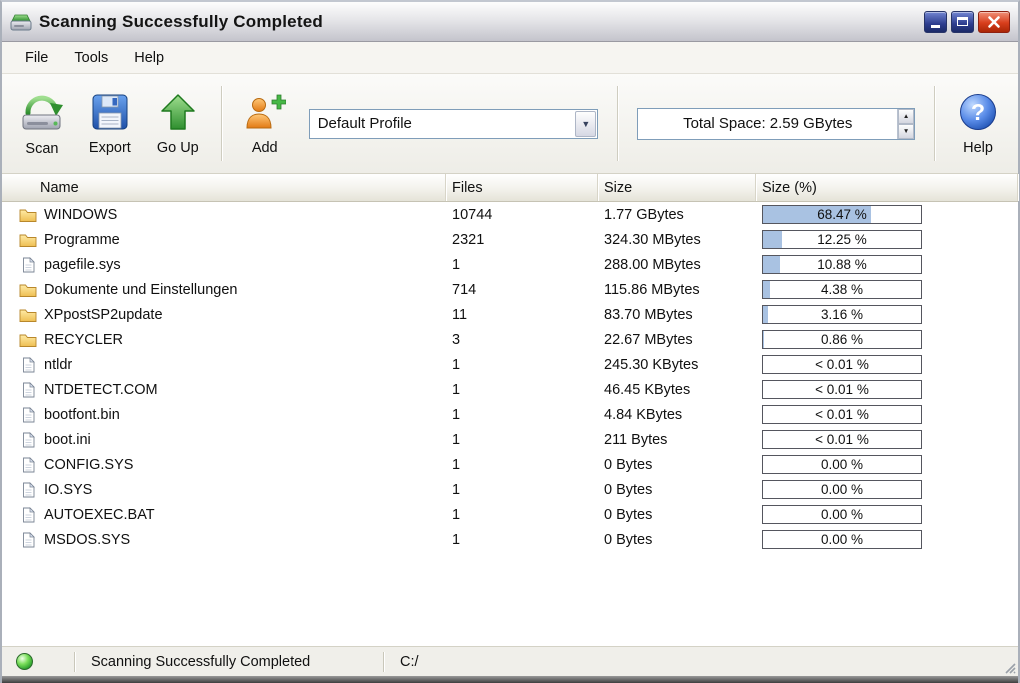 The image size is (1020, 683). What do you see at coordinates (82, 239) in the screenshot?
I see `row-name: Programme` at bounding box center [82, 239].